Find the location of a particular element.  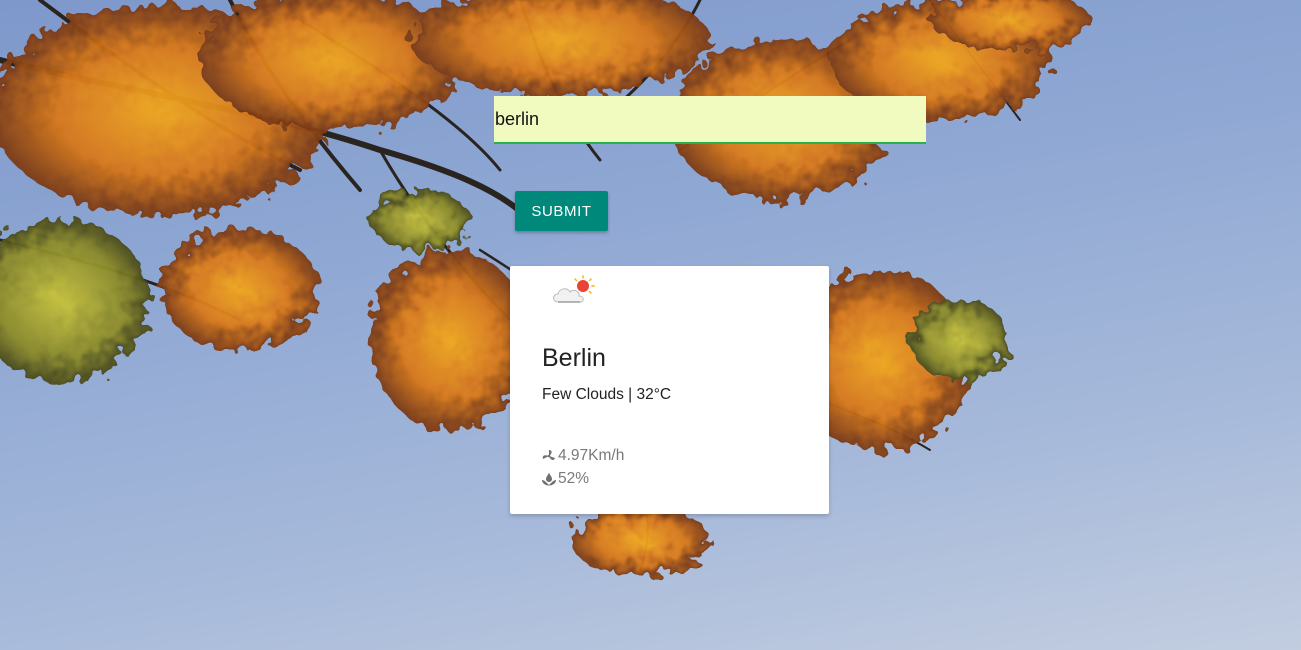

weather-card: Berlin Few Clouds | 32°C 4.97Km/h 52% is located at coordinates (669, 390).